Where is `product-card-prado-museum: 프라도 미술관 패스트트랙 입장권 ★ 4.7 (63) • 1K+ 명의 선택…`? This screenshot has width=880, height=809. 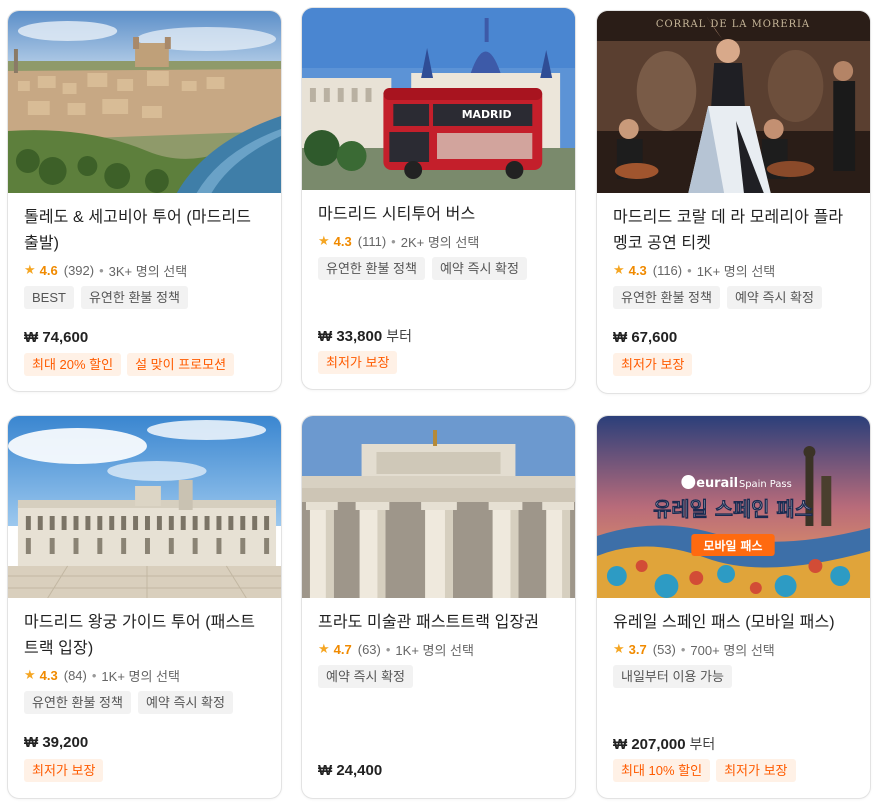
product-card-prado-museum: 프라도 미술관 패스트트랙 입장권 ★ 4.7 (63) • 1K+ 명의 선택… is located at coordinates (438, 607).